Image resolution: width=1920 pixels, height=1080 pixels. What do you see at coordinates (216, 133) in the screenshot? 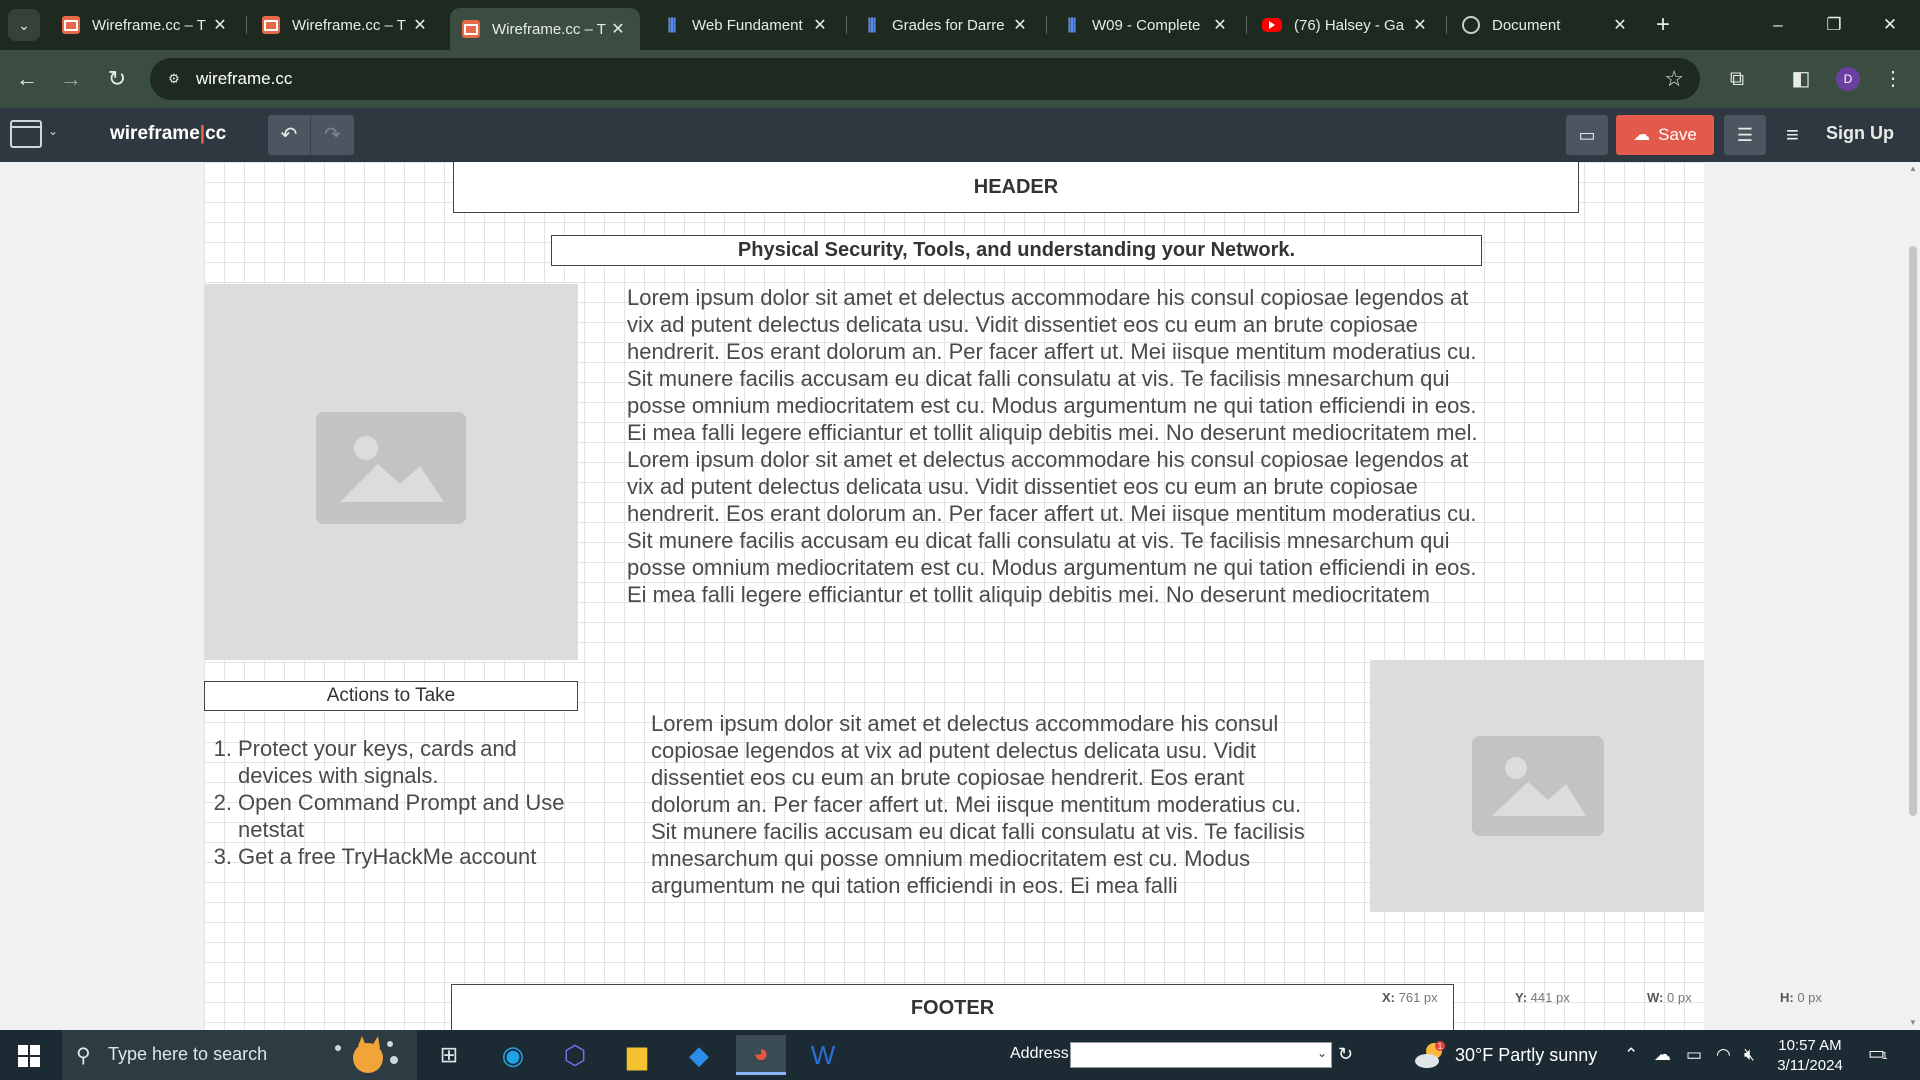
I see `logo-text-suffix: cc` at bounding box center [216, 133].